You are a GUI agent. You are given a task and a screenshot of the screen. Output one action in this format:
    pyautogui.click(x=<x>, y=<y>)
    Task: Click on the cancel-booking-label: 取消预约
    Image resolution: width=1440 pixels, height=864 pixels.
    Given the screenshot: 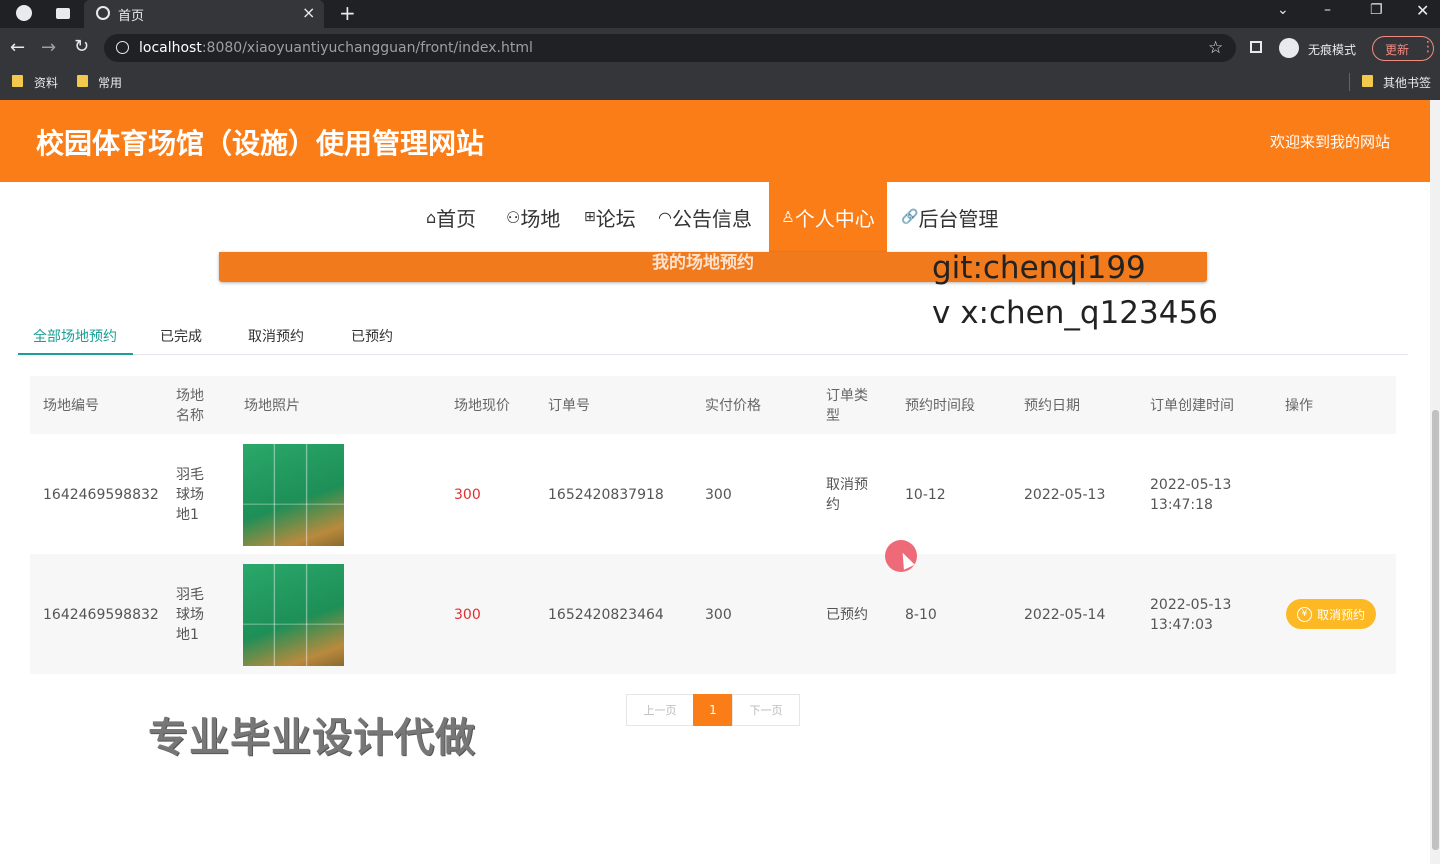 What is the action you would take?
    pyautogui.click(x=1340, y=614)
    